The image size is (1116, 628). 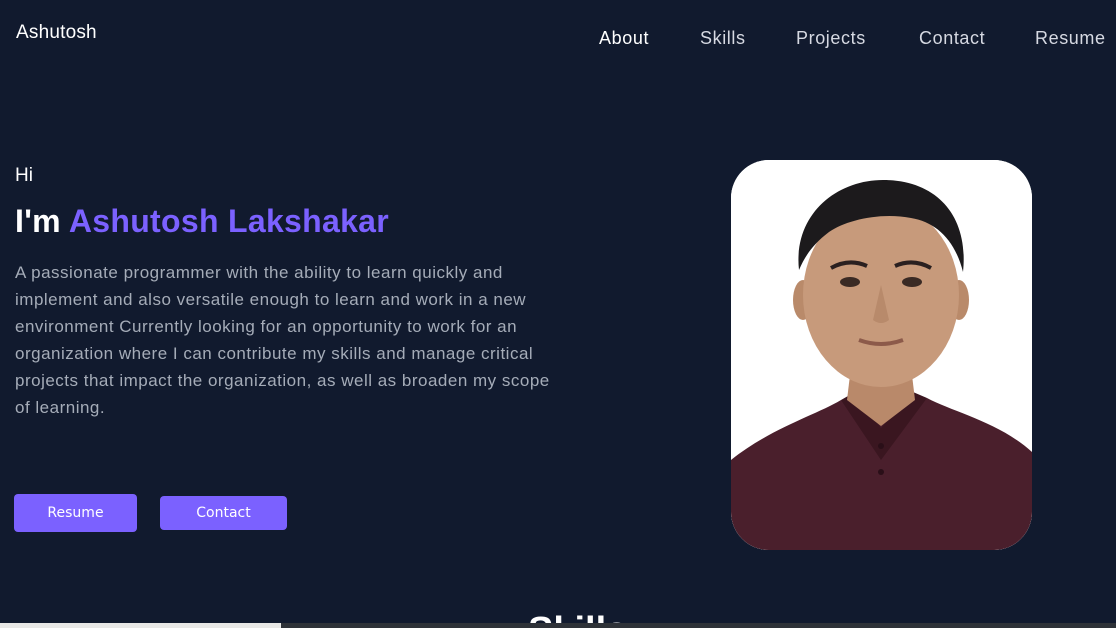 What do you see at coordinates (56, 33) in the screenshot?
I see `brand-logo: Ashutosh` at bounding box center [56, 33].